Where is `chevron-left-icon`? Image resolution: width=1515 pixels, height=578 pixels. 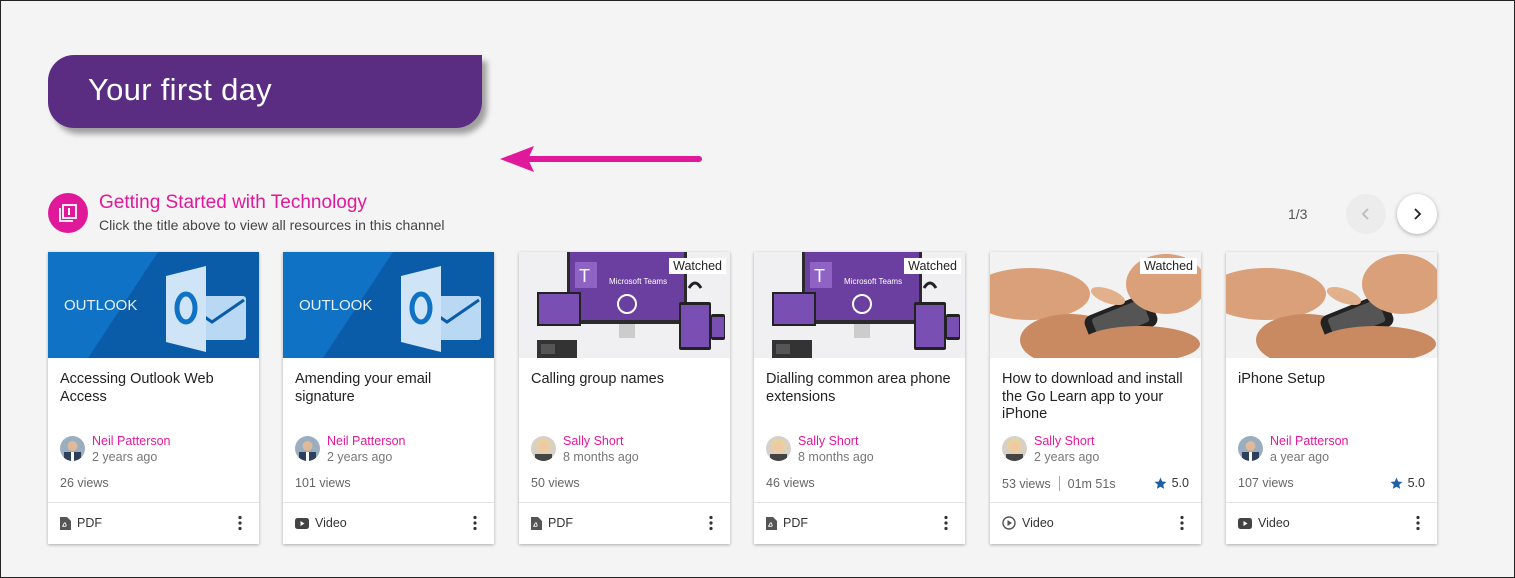
chevron-left-icon is located at coordinates (1365, 214).